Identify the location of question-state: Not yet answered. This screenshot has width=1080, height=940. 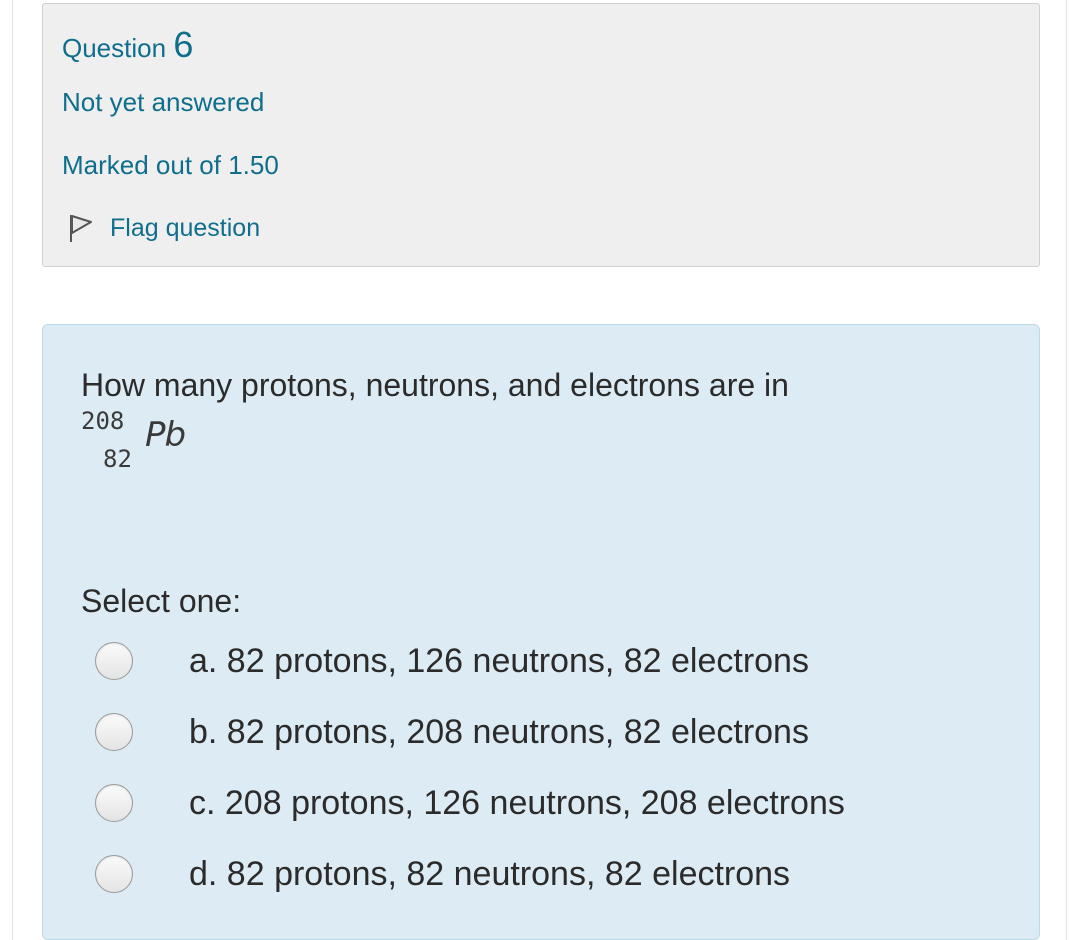
(163, 102).